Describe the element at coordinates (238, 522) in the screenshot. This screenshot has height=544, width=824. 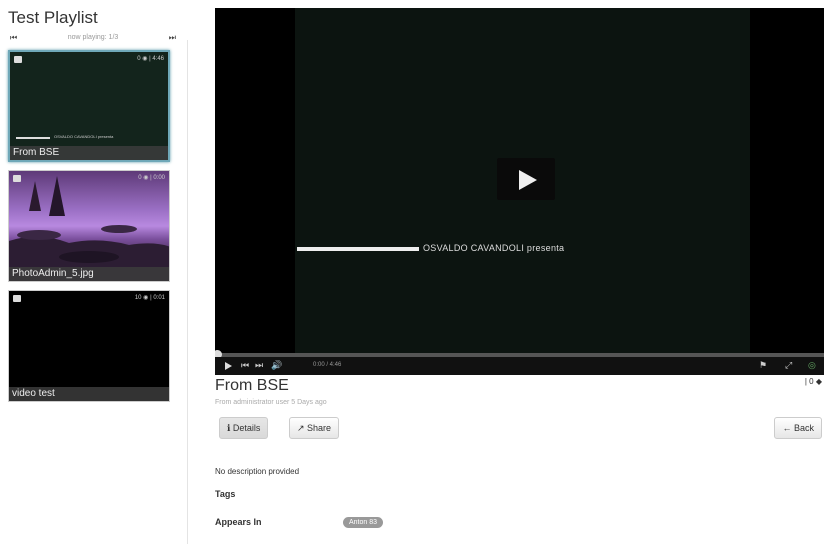
I see `appears-in-label: Appears In` at that location.